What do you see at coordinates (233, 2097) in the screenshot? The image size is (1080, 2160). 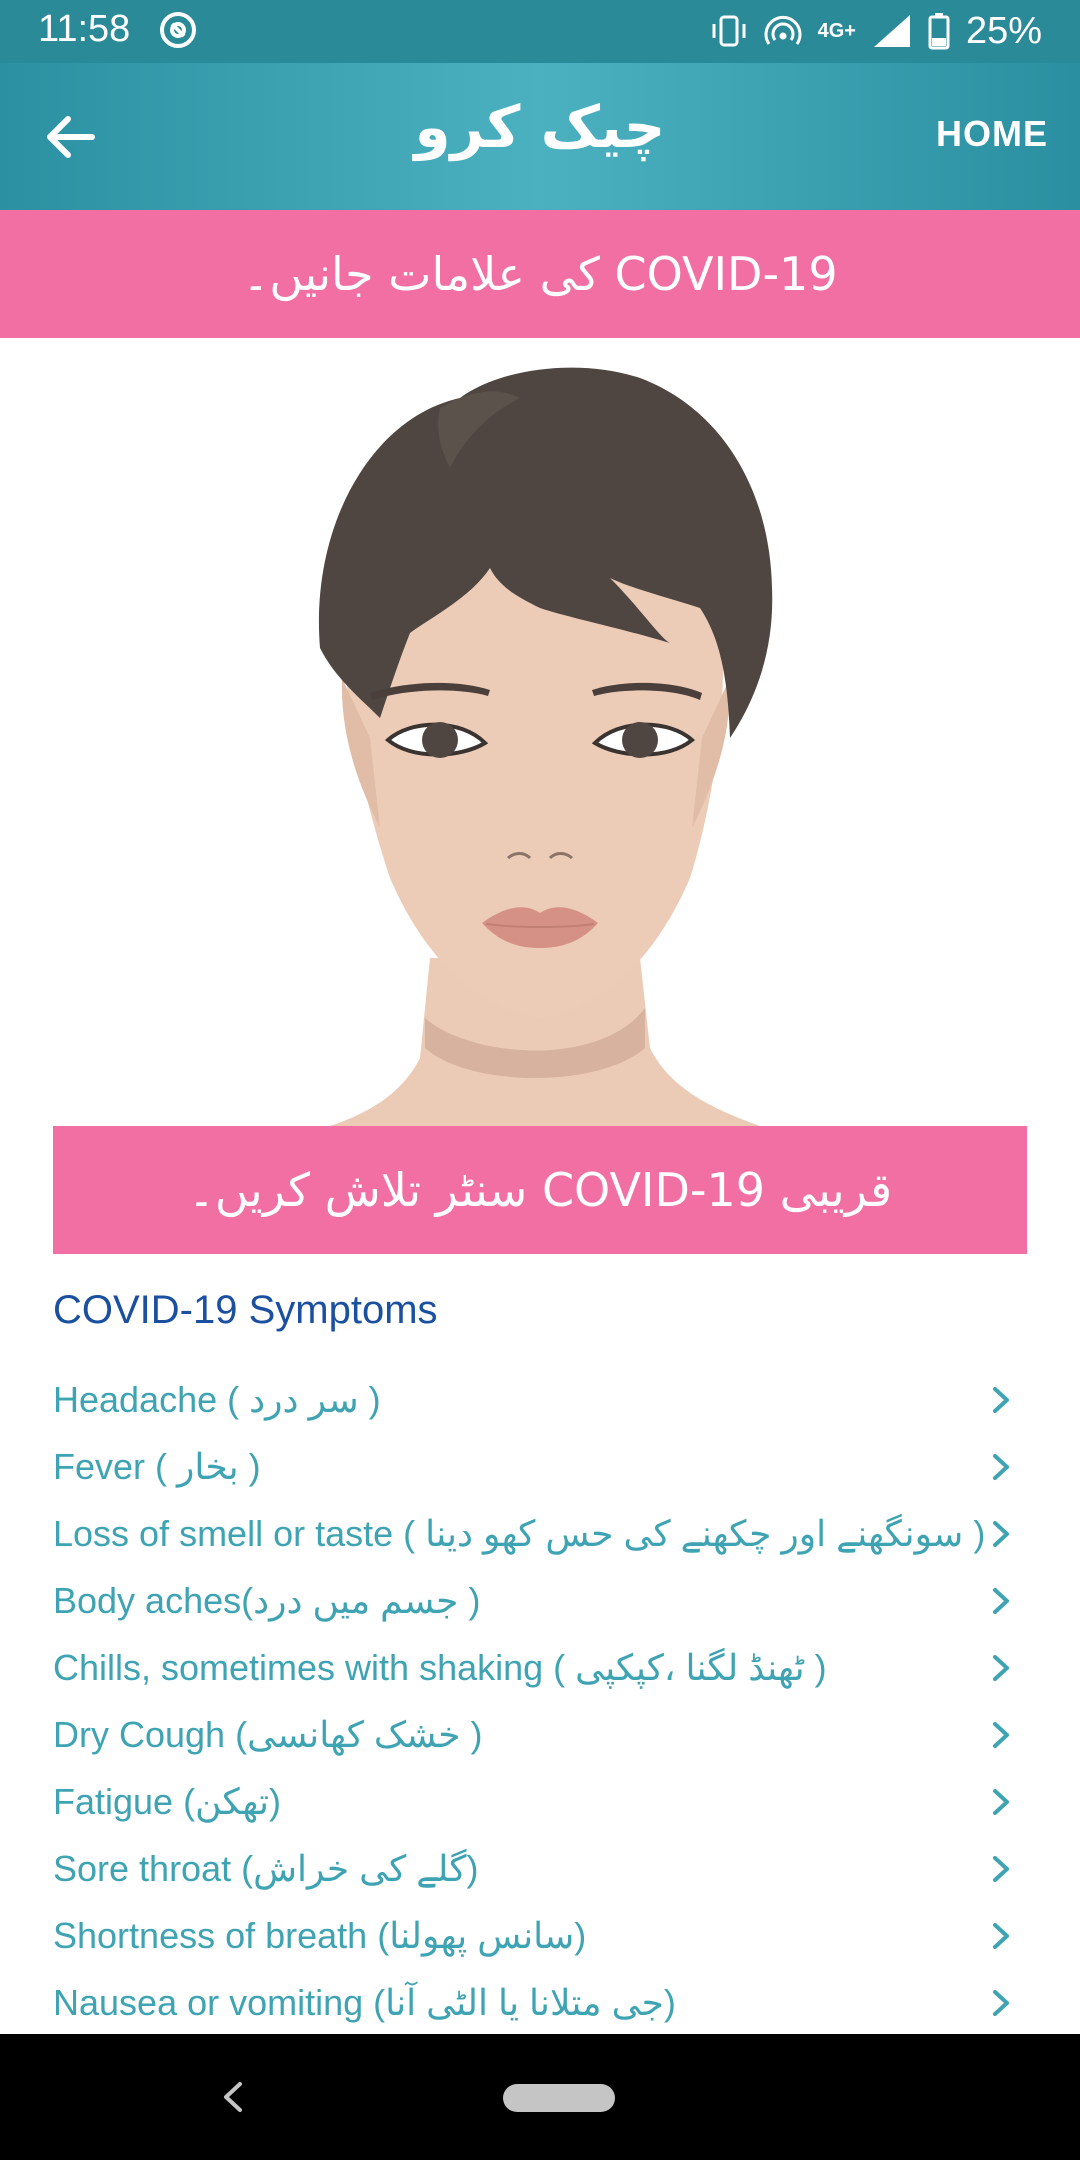 I see `nav-back-icon` at bounding box center [233, 2097].